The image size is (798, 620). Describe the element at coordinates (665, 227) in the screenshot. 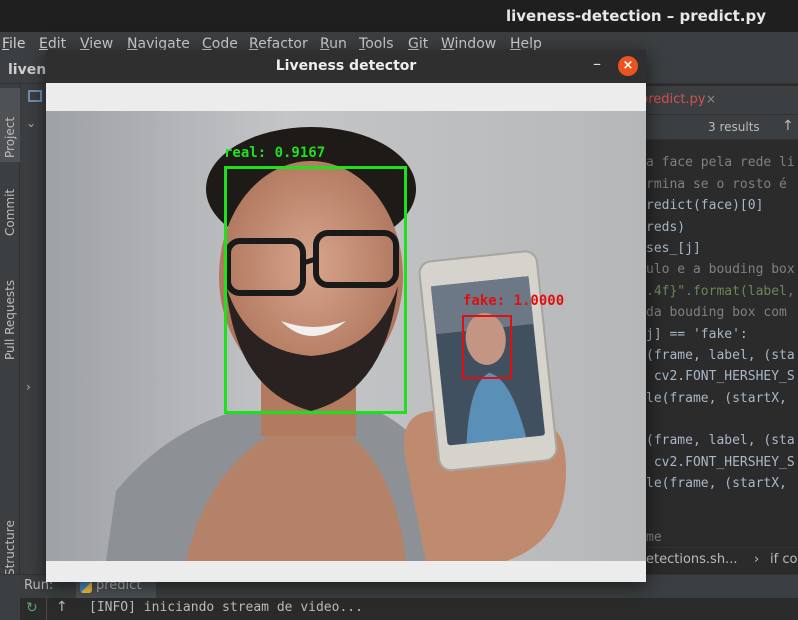

I see `code-line: reds)` at that location.